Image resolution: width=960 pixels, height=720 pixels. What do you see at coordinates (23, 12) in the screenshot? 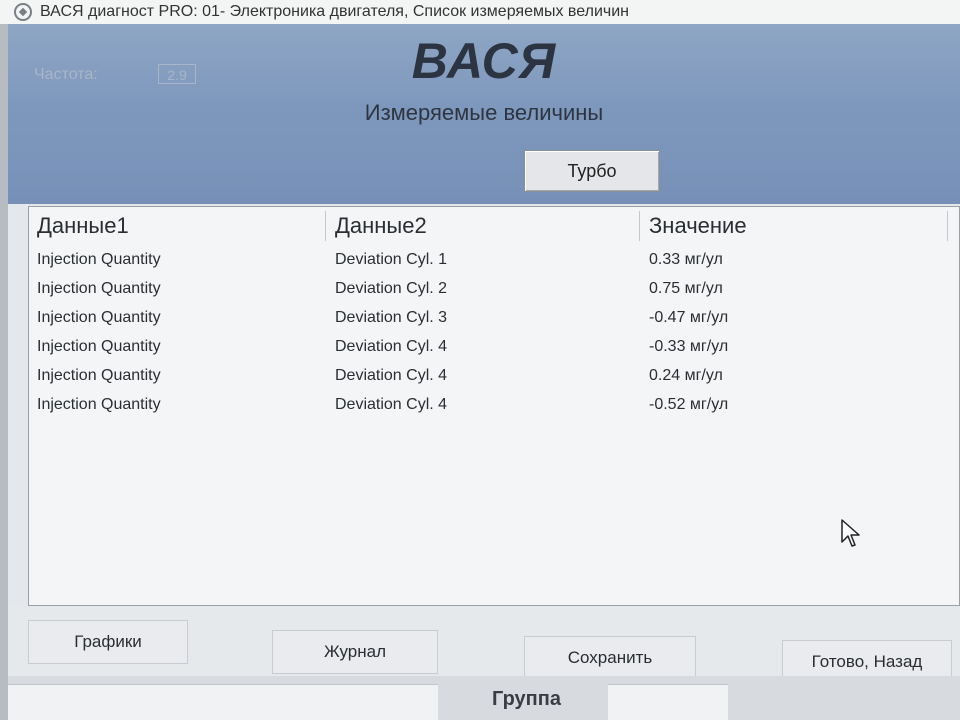
I see `app-icon` at bounding box center [23, 12].